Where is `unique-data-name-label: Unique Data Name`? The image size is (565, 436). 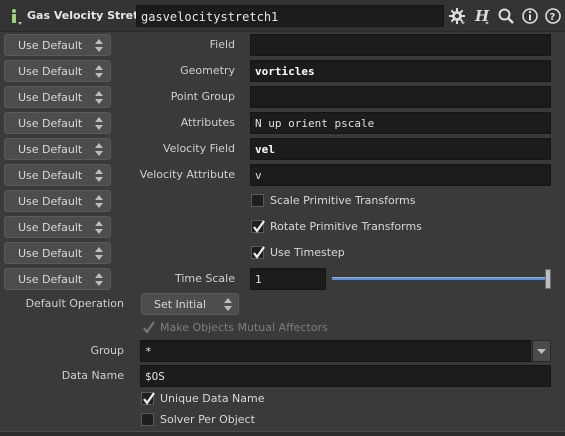 unique-data-name-label: Unique Data Name is located at coordinates (212, 398).